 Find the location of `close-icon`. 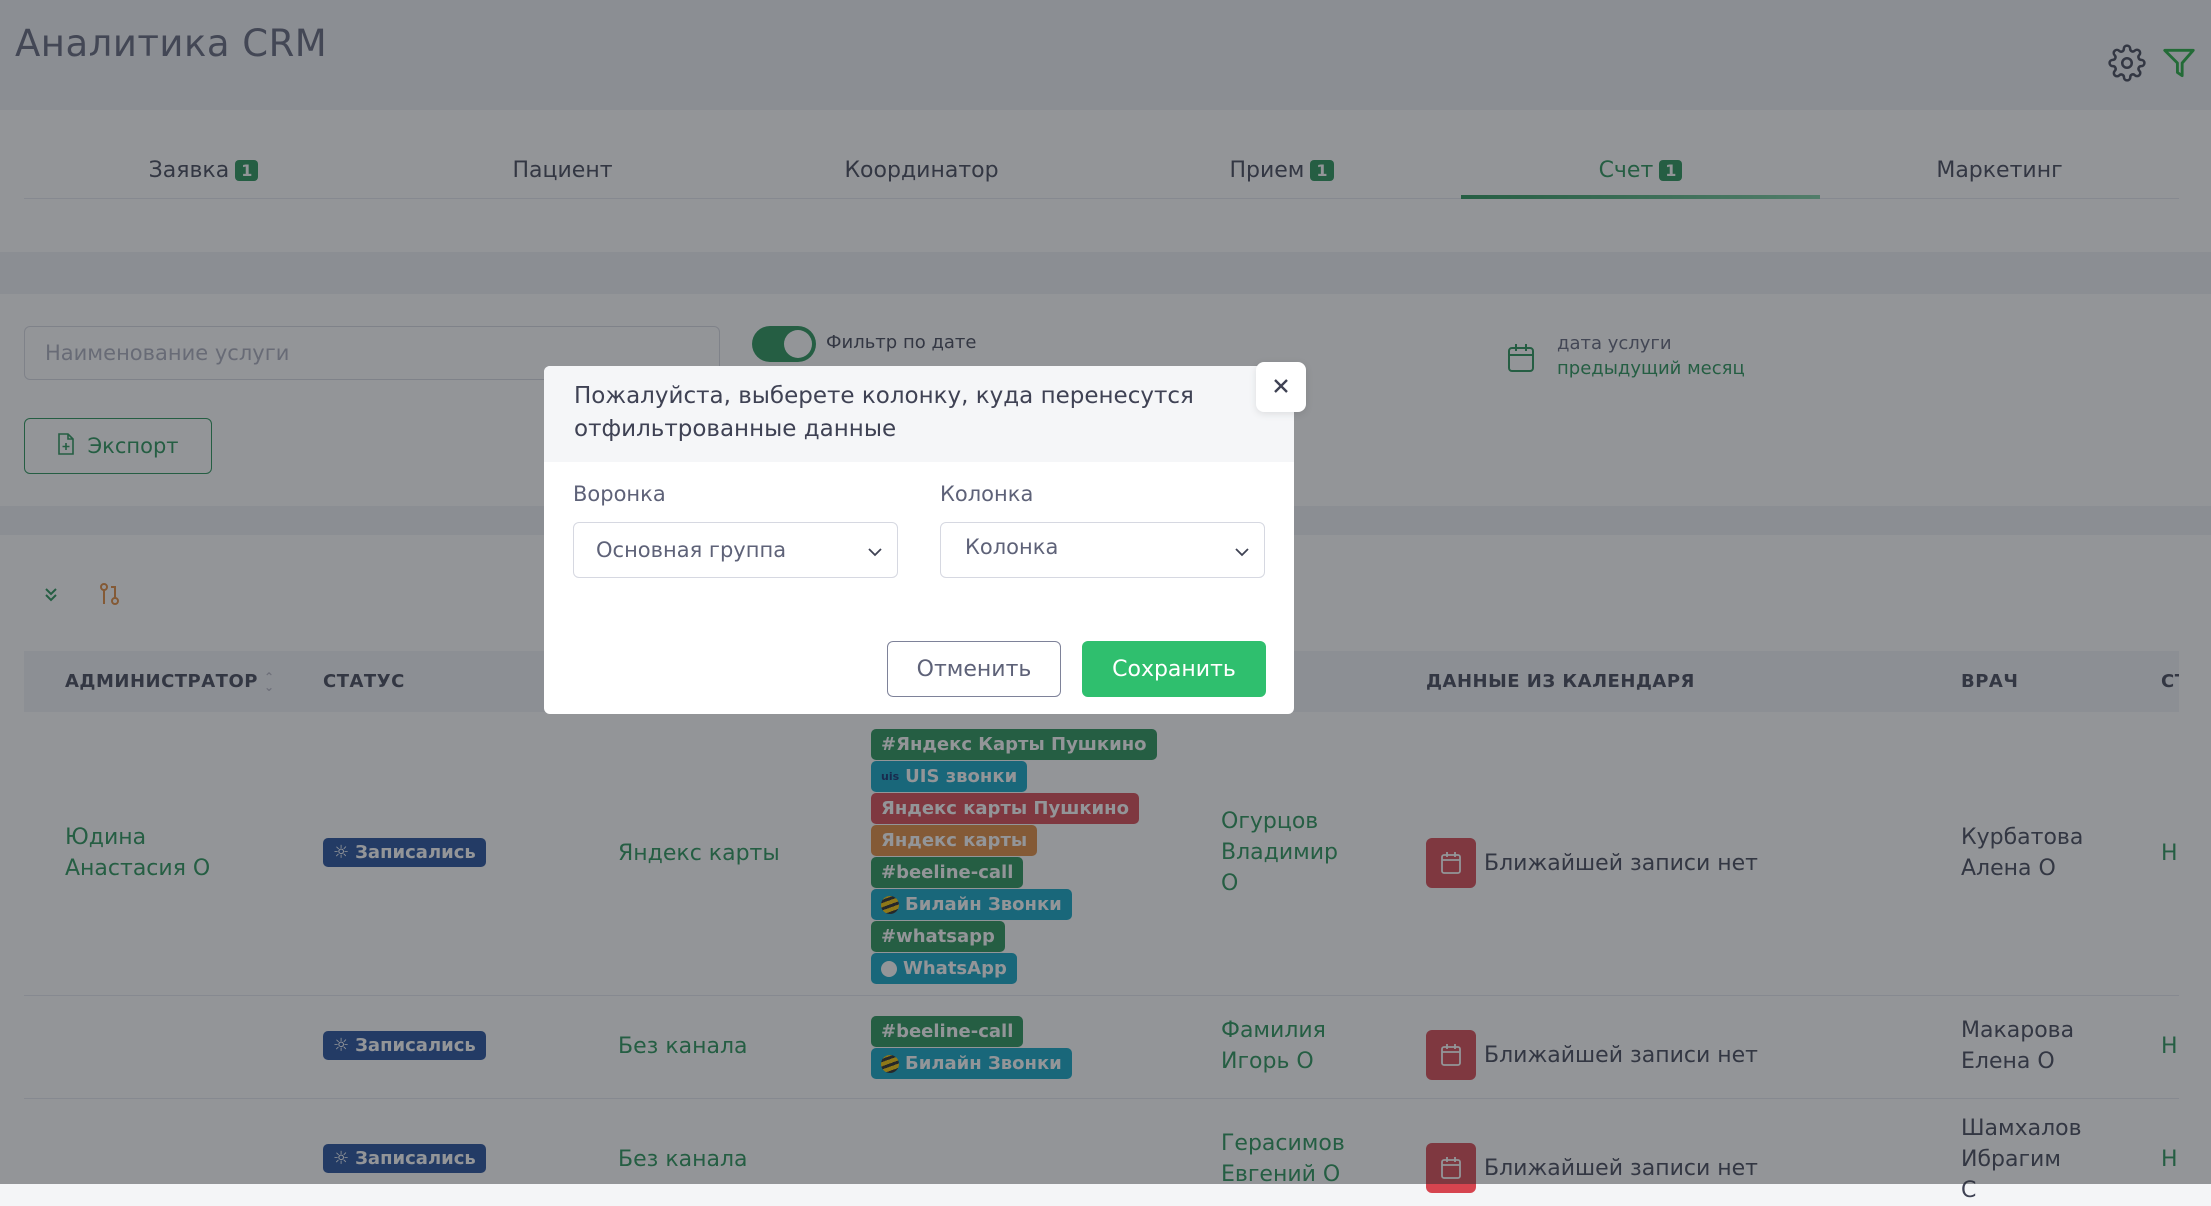

close-icon is located at coordinates (1281, 387).